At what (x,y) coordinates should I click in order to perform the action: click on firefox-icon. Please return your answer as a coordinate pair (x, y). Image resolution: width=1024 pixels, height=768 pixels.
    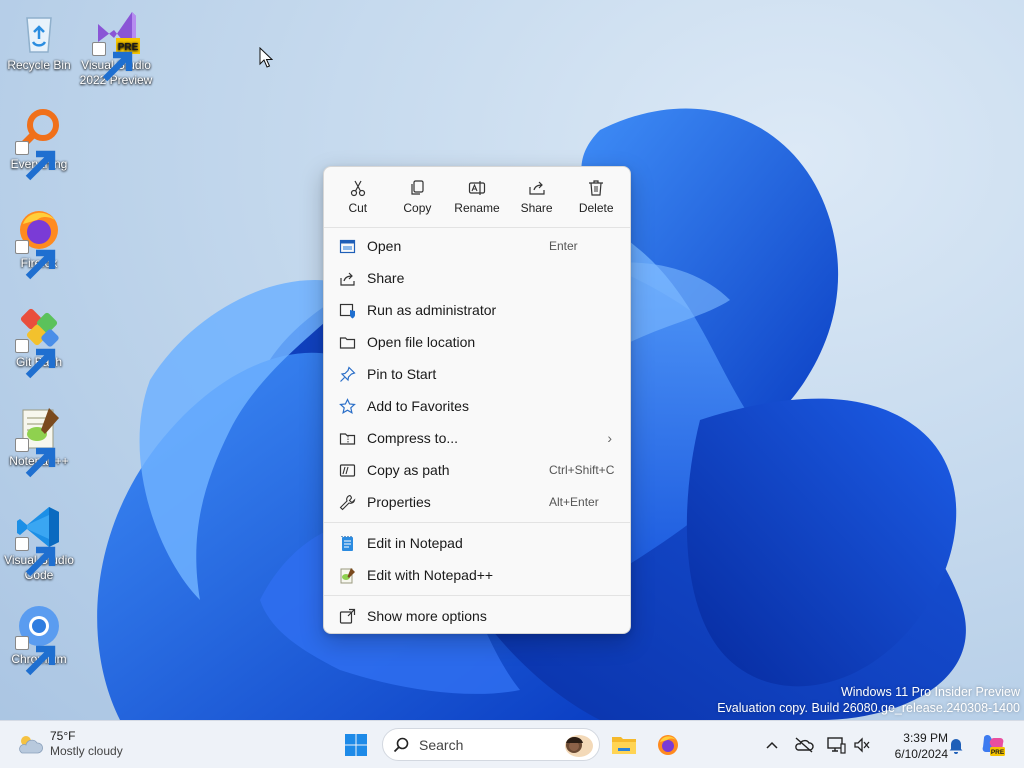
    Looking at the image, I should click on (668, 745).